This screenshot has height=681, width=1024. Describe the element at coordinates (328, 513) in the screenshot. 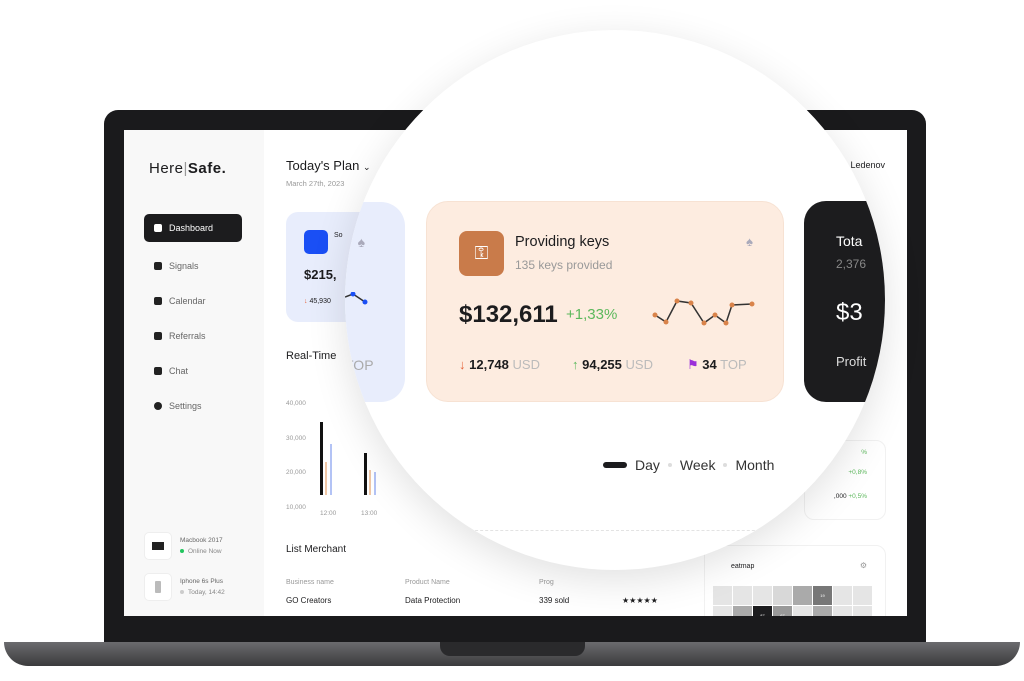

I see `x-tick: 12:00` at that location.